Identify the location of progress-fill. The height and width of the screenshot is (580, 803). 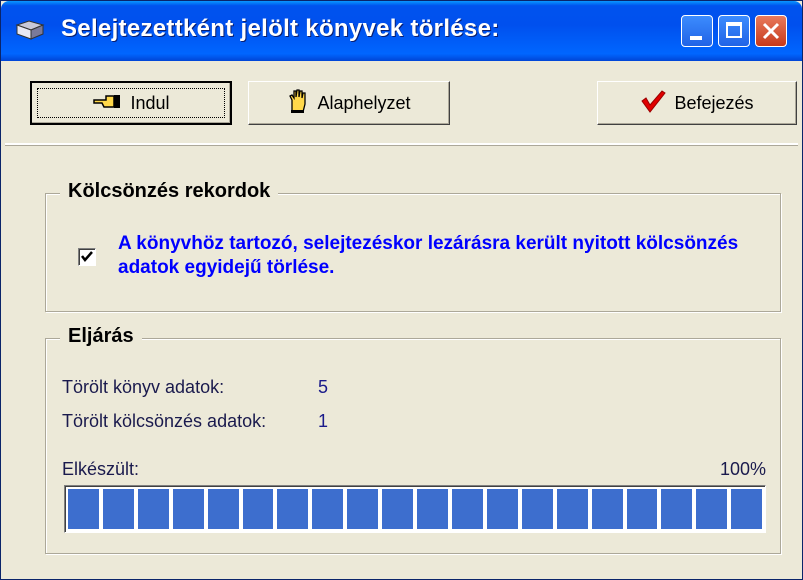
(415, 509).